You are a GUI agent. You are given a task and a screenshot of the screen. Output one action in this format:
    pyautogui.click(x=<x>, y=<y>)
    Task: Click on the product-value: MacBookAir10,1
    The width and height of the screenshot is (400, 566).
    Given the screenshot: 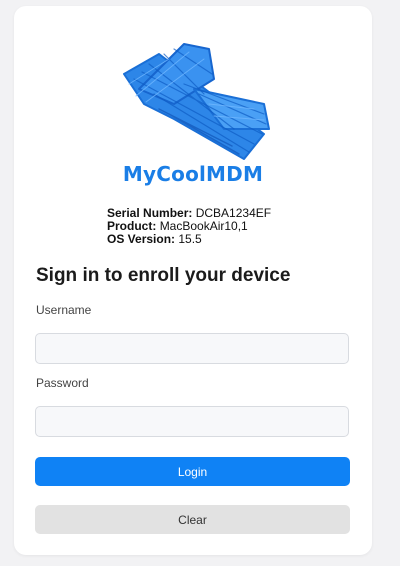 What is the action you would take?
    pyautogui.click(x=203, y=226)
    